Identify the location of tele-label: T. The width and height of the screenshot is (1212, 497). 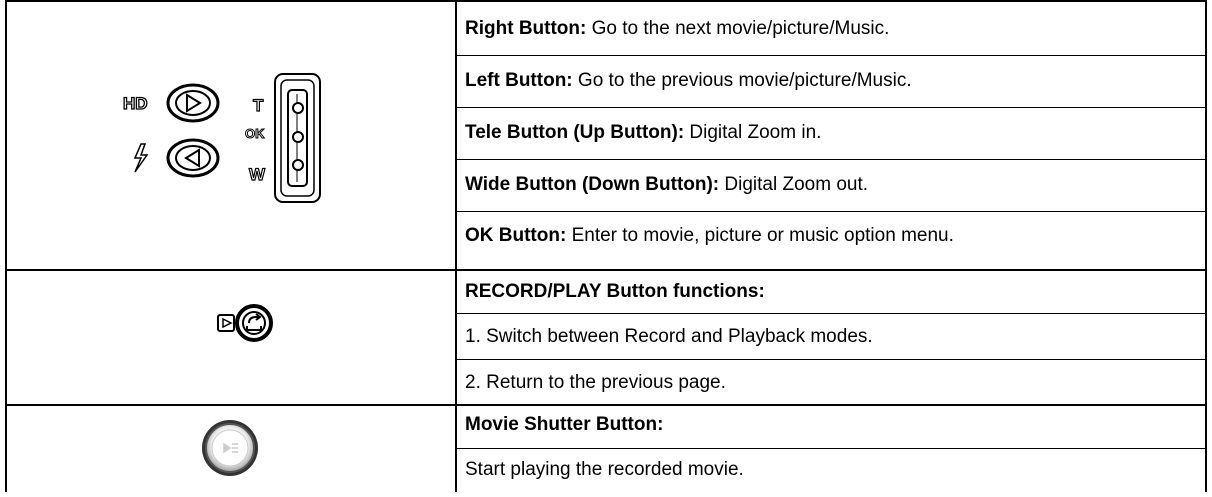
(258, 105).